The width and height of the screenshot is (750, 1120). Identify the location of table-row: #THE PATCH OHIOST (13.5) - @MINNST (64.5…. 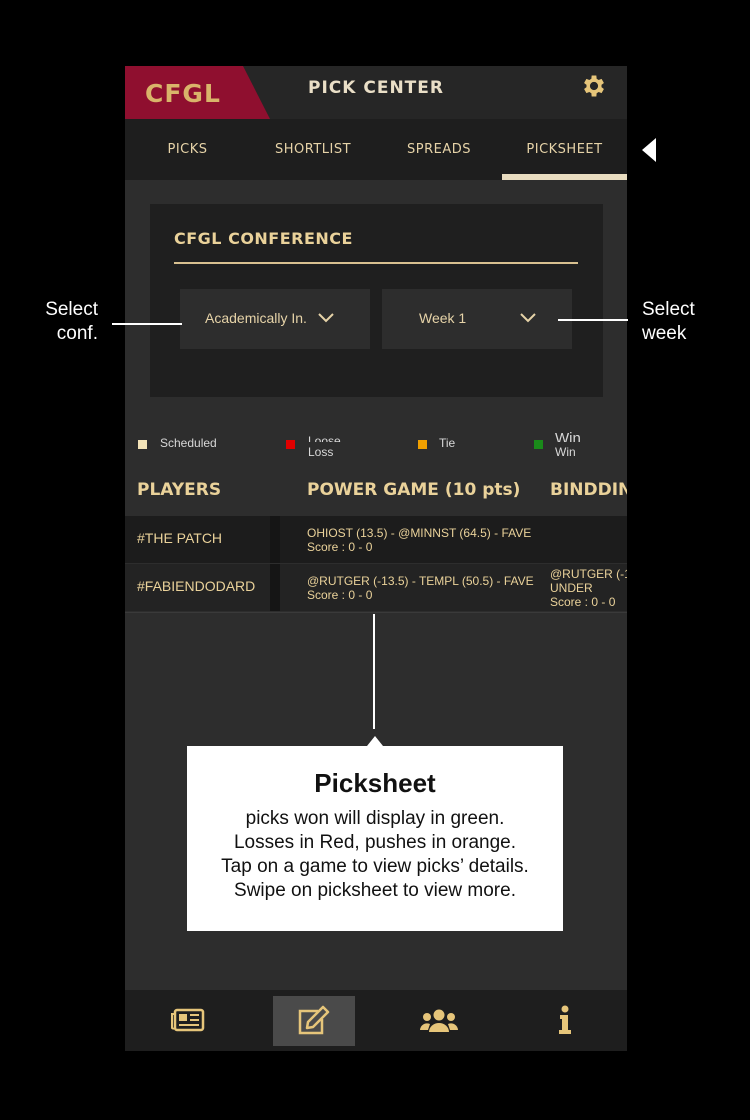
(376, 539).